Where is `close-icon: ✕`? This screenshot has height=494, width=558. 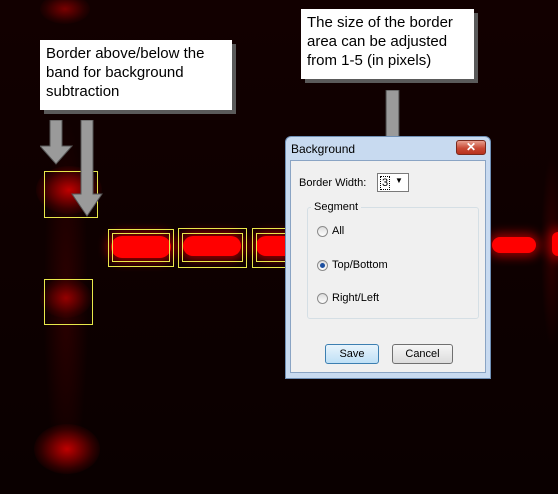 close-icon: ✕ is located at coordinates (471, 147).